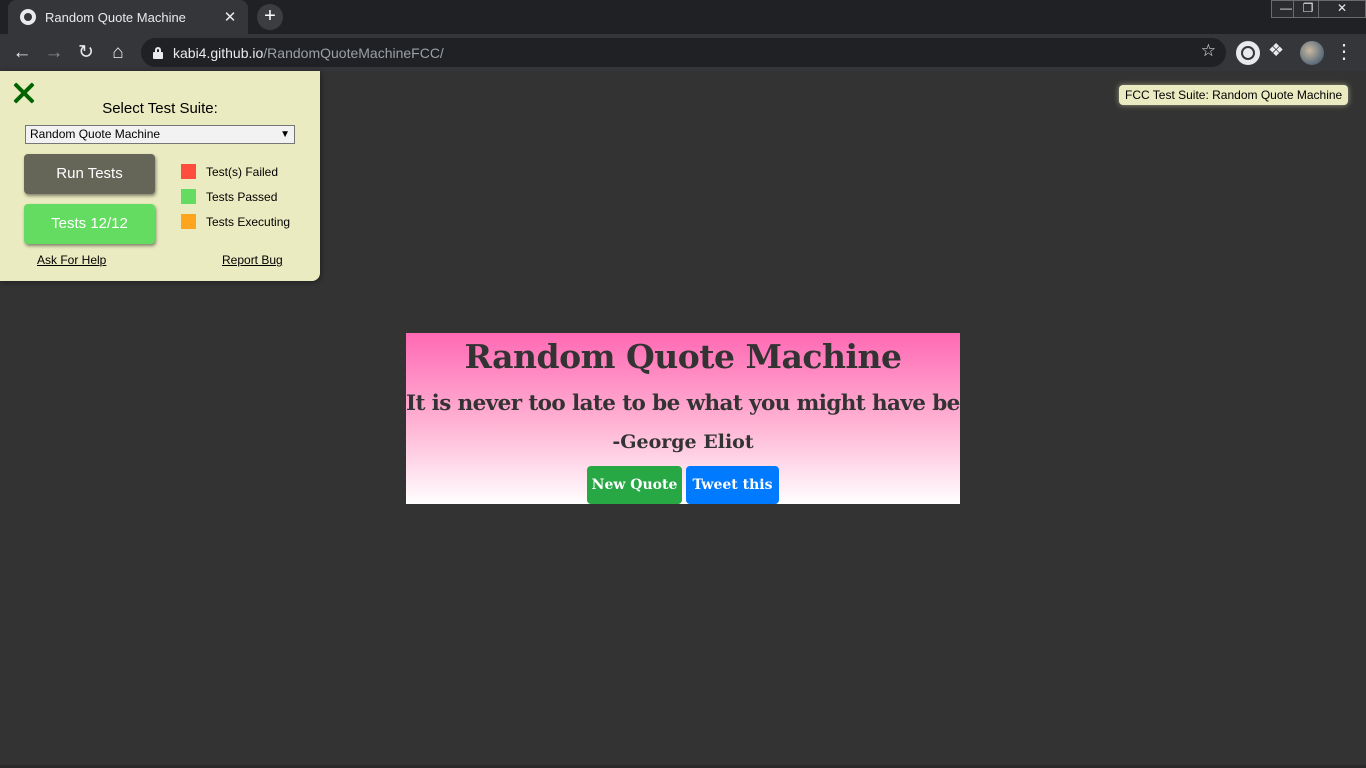 This screenshot has height=768, width=1366. I want to click on reload-icon: ↻, so click(86, 53).